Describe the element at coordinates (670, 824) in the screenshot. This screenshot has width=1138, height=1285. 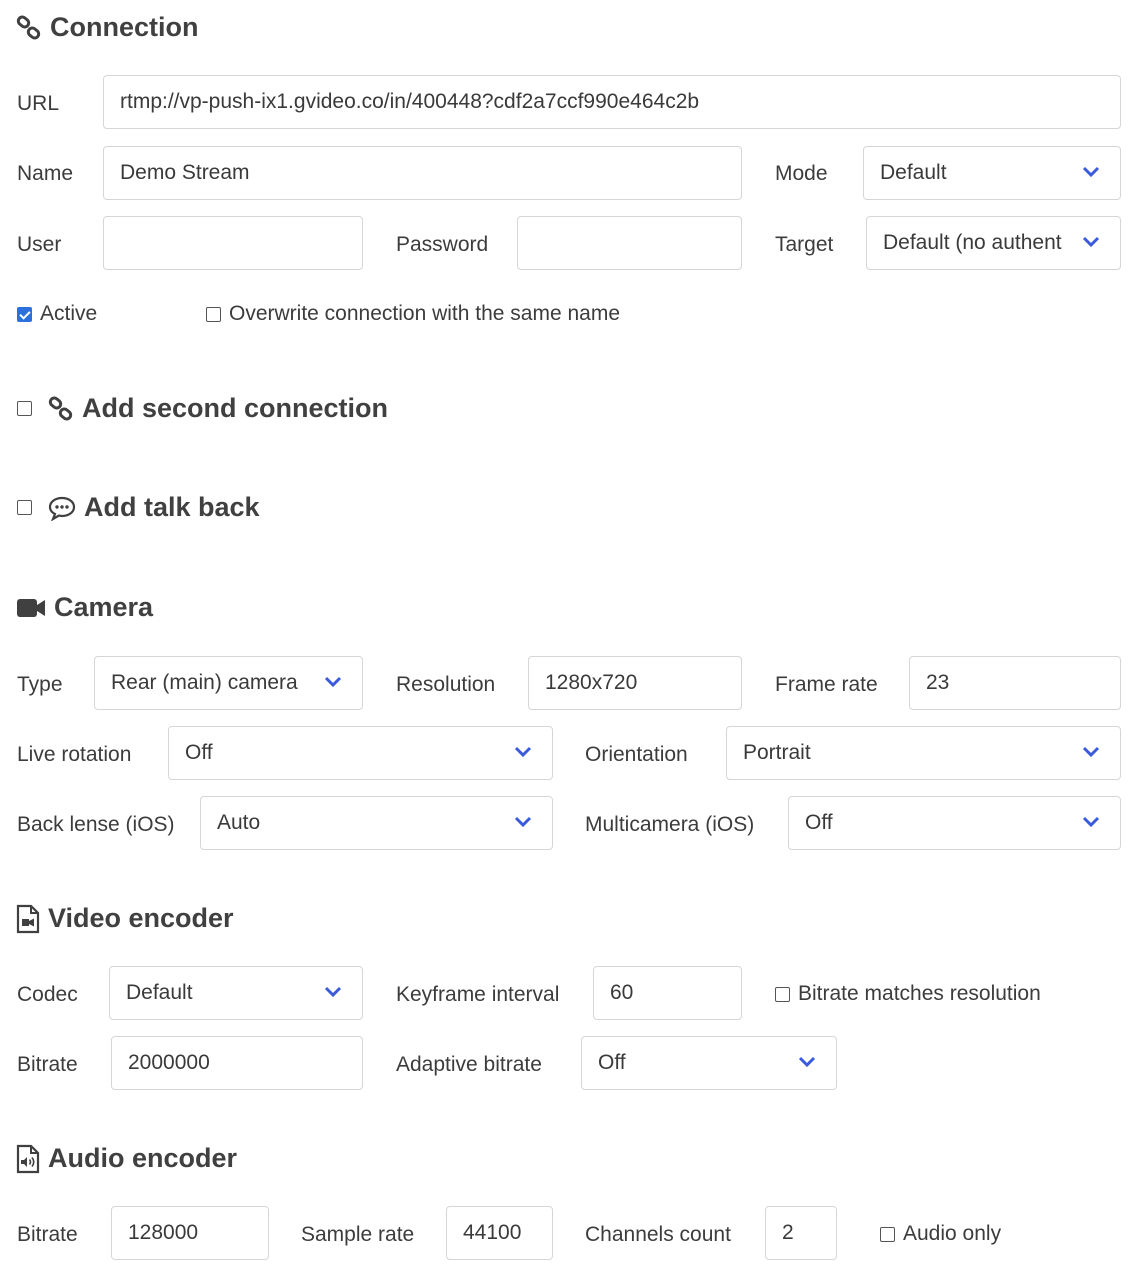
I see `multicamera-label: Multicamera (iOS)` at that location.